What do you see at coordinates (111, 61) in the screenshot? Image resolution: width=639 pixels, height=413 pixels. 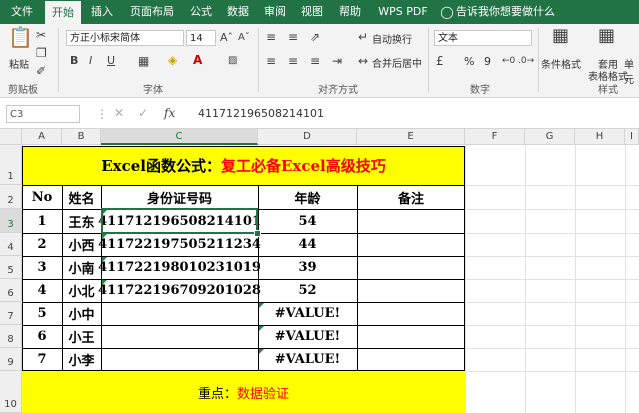 I see `underline-button: U` at bounding box center [111, 61].